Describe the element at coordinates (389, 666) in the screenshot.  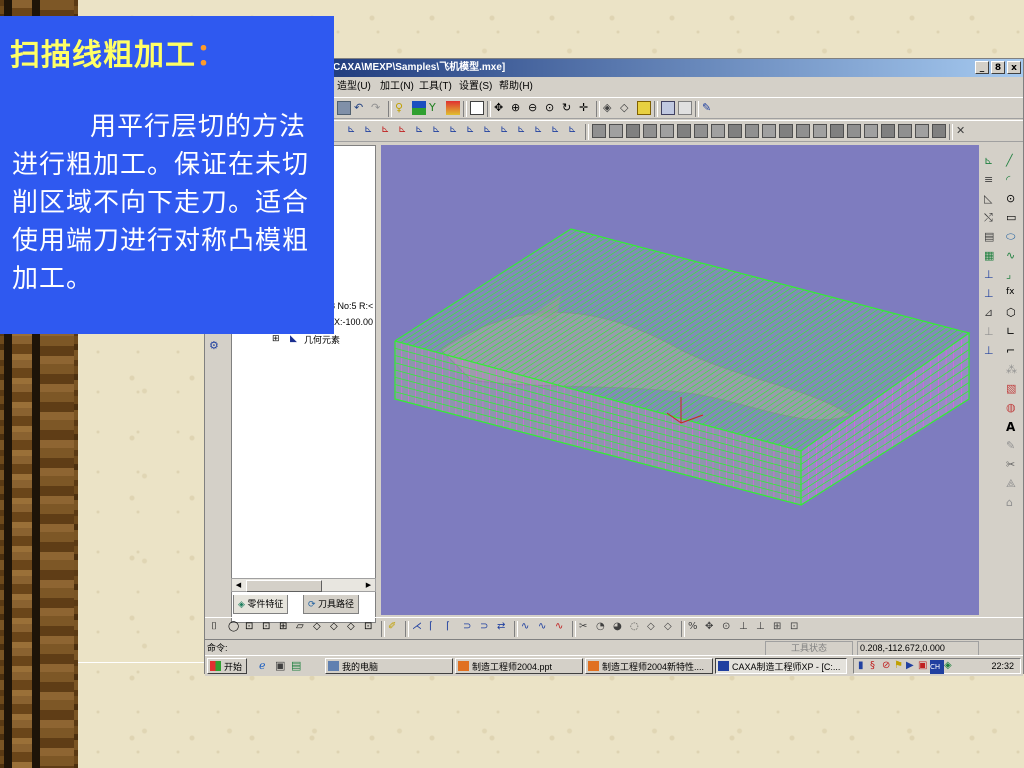
I see `task-my-computer: 我的电脑` at that location.